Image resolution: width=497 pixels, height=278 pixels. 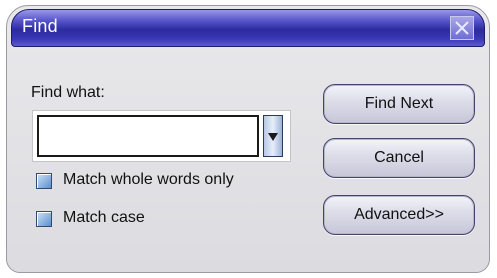 I want to click on find-what-combobox, so click(x=161, y=136).